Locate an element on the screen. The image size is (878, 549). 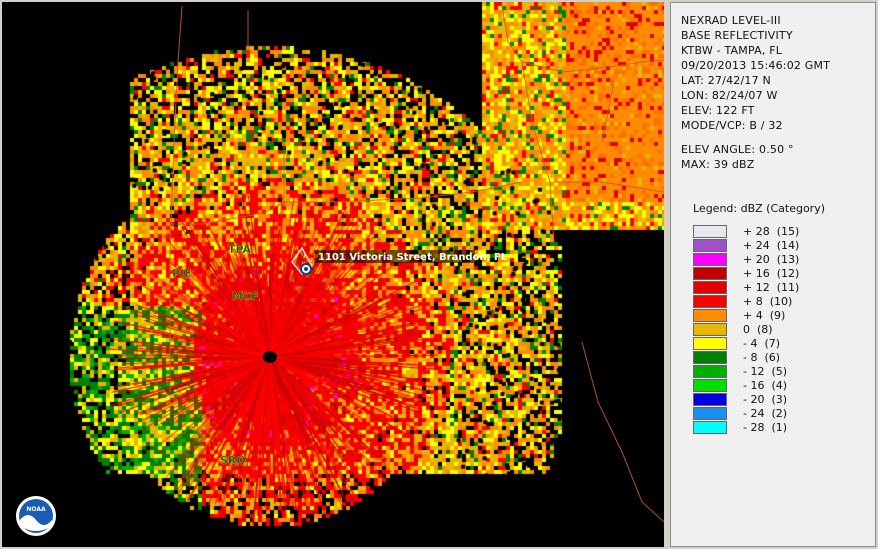
legend-label: 0 (8) is located at coordinates (758, 329).